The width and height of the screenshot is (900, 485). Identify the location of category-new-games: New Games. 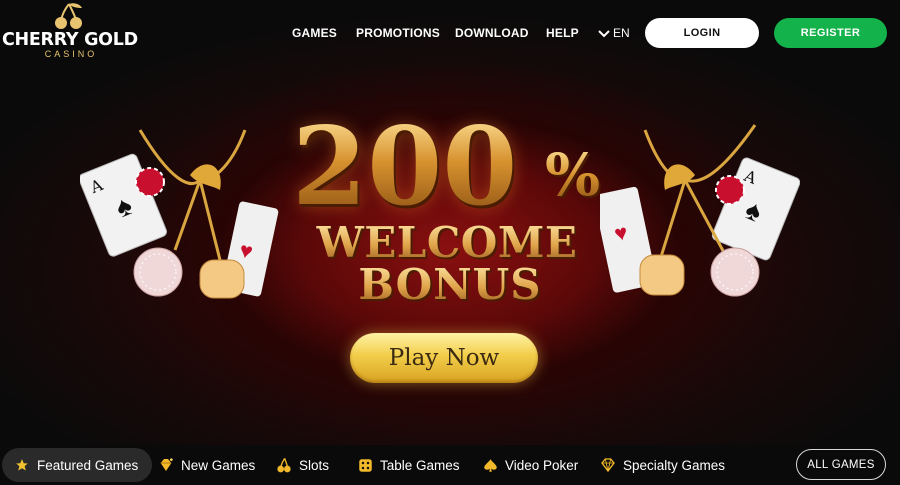
(206, 465).